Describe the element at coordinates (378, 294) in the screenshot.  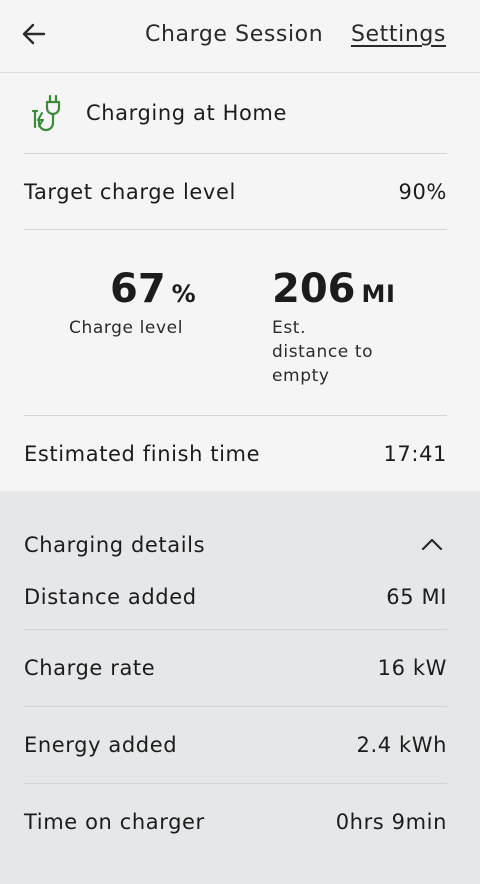
I see `range-unit: MI` at that location.